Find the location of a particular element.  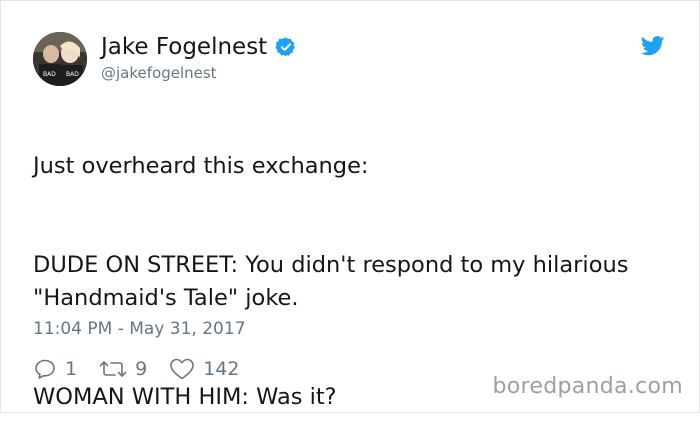

like-button: 142 is located at coordinates (204, 369).